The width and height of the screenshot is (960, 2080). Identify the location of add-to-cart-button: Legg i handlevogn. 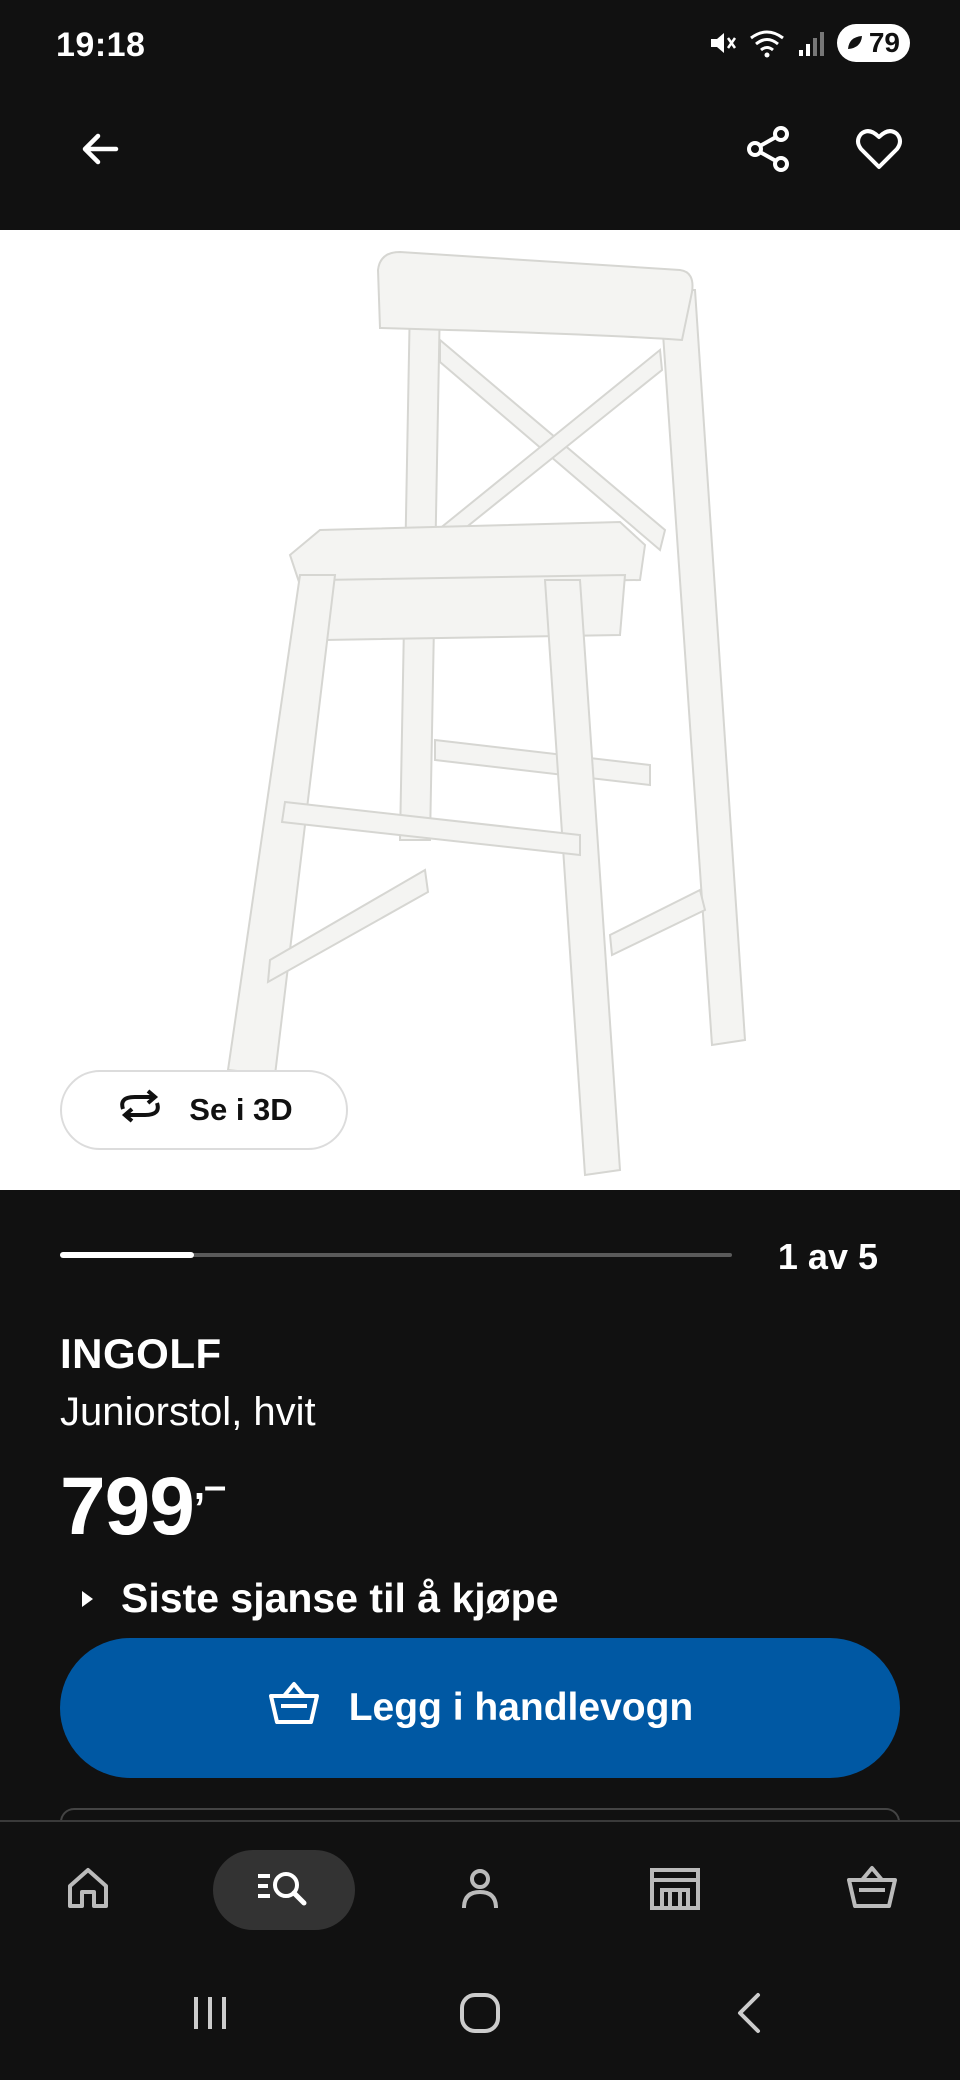
(480, 1708).